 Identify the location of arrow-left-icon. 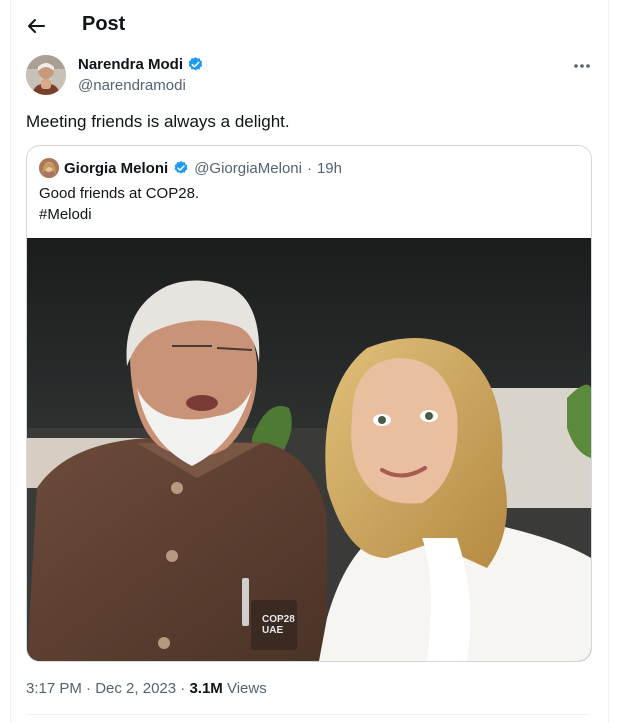
(36, 26).